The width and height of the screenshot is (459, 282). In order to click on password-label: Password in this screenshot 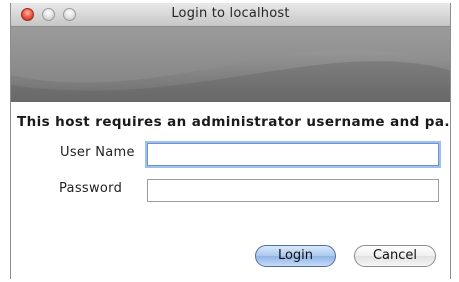, I will do `click(91, 188)`.